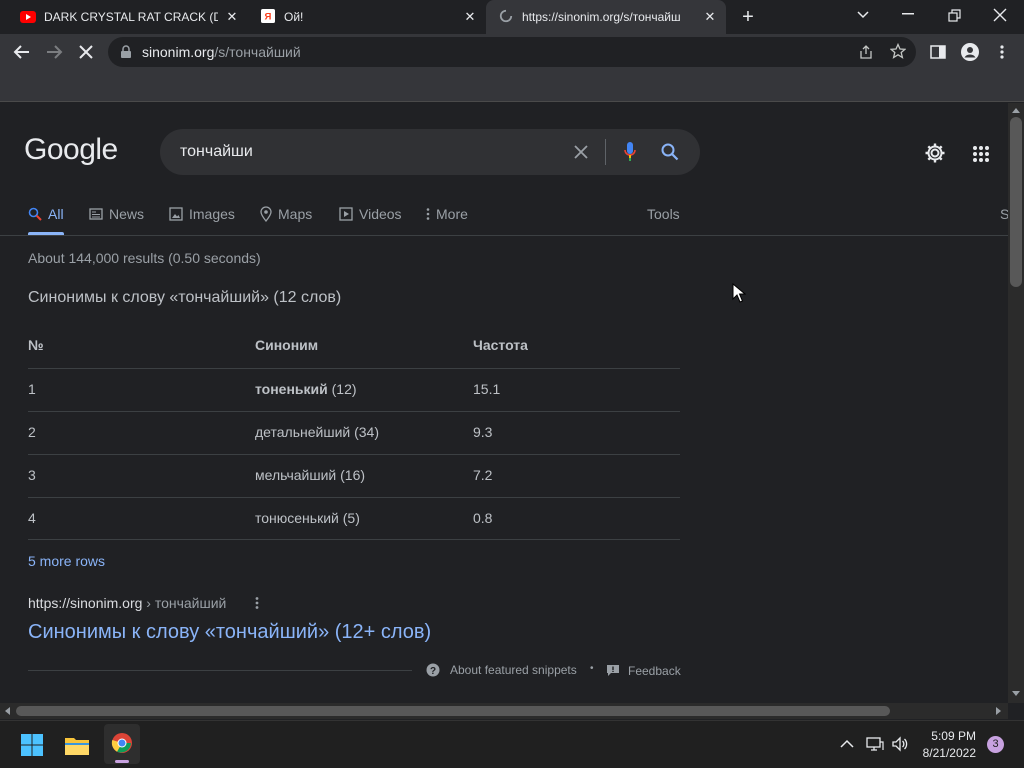  I want to click on tab-label: All, so click(56, 214).